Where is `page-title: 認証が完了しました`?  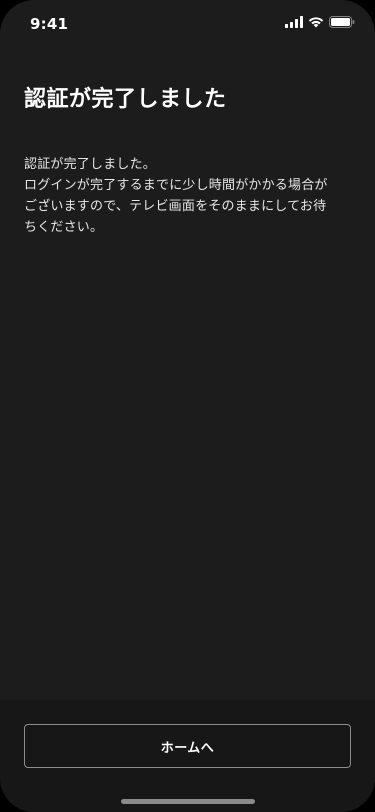
page-title: 認証が完了しました is located at coordinates (125, 99).